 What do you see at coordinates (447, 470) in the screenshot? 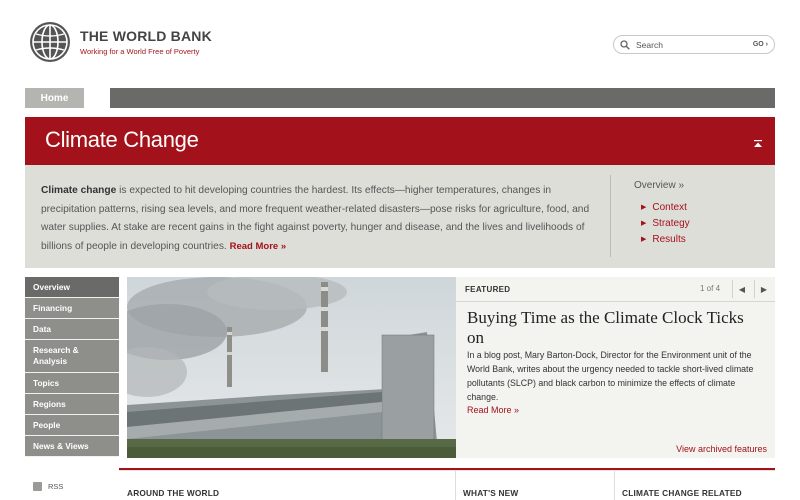
I see `bottom-gray-rule` at bounding box center [447, 470].